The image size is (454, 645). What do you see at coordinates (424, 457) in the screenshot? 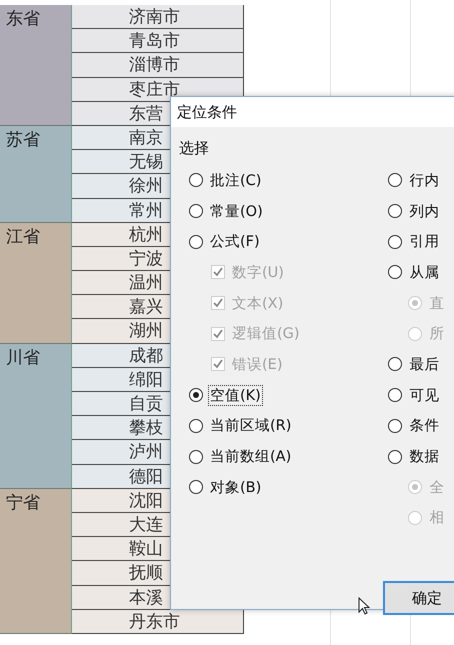
I see `option-label: 数据` at bounding box center [424, 457].